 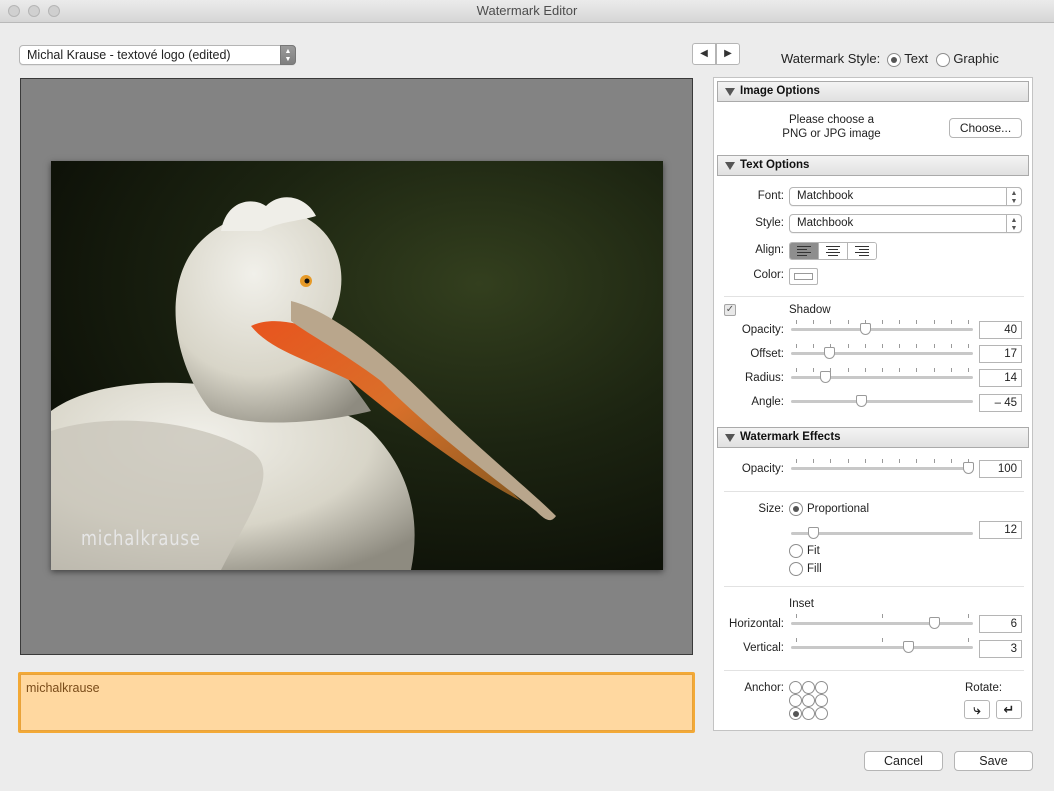 What do you see at coordinates (14, 11) in the screenshot?
I see `close-window-button` at bounding box center [14, 11].